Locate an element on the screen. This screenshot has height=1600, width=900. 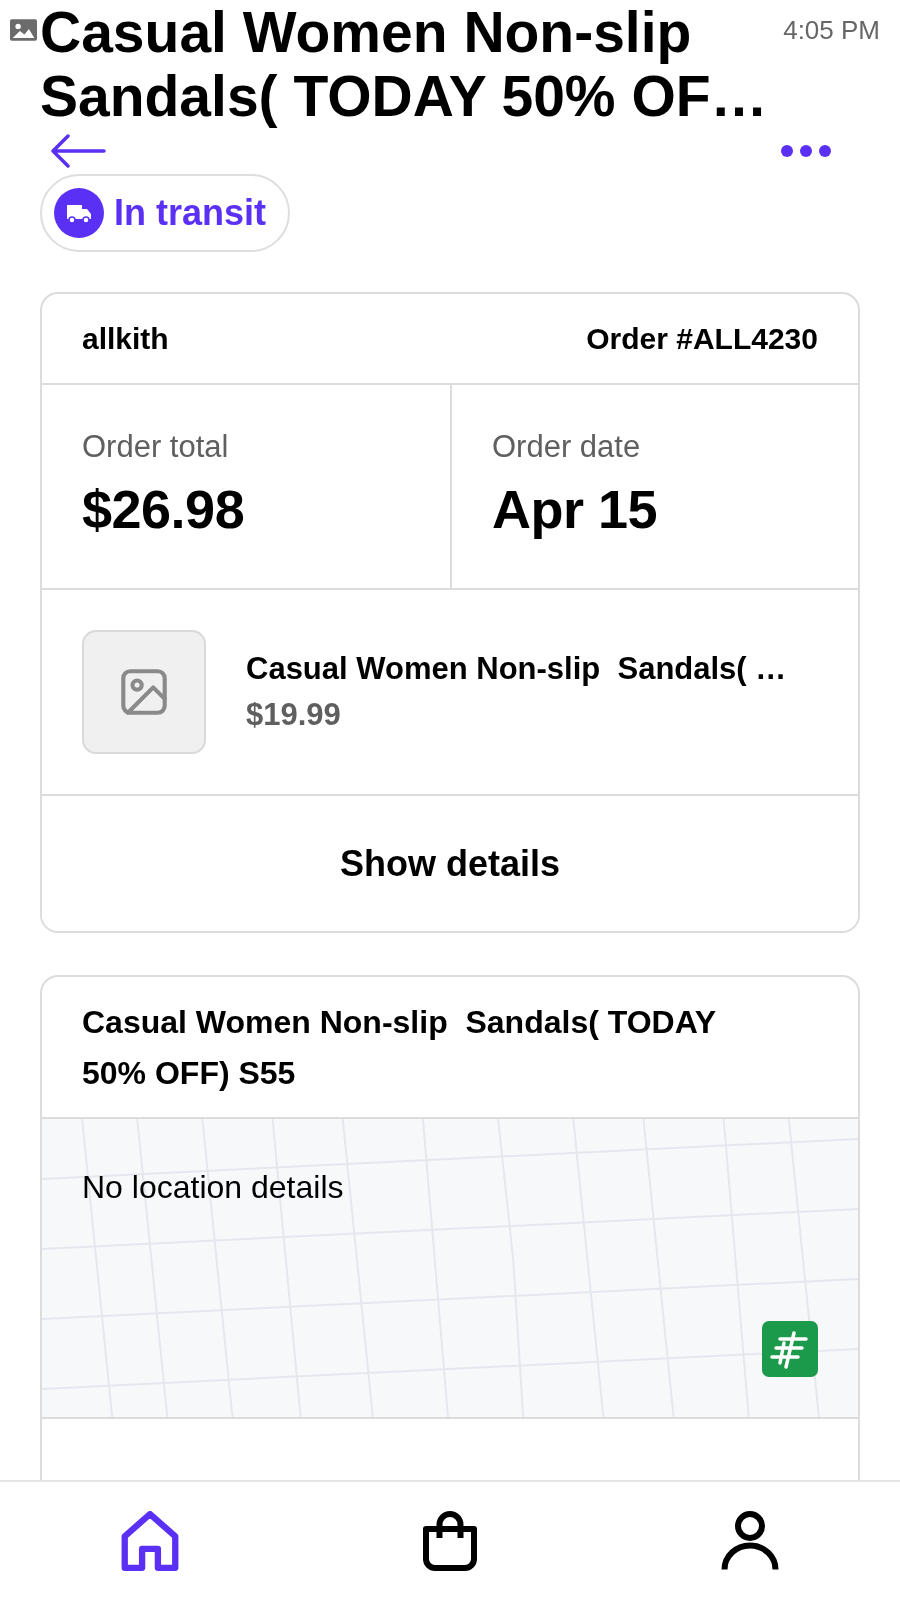
status-time: 4:05 PM is located at coordinates (831, 30).